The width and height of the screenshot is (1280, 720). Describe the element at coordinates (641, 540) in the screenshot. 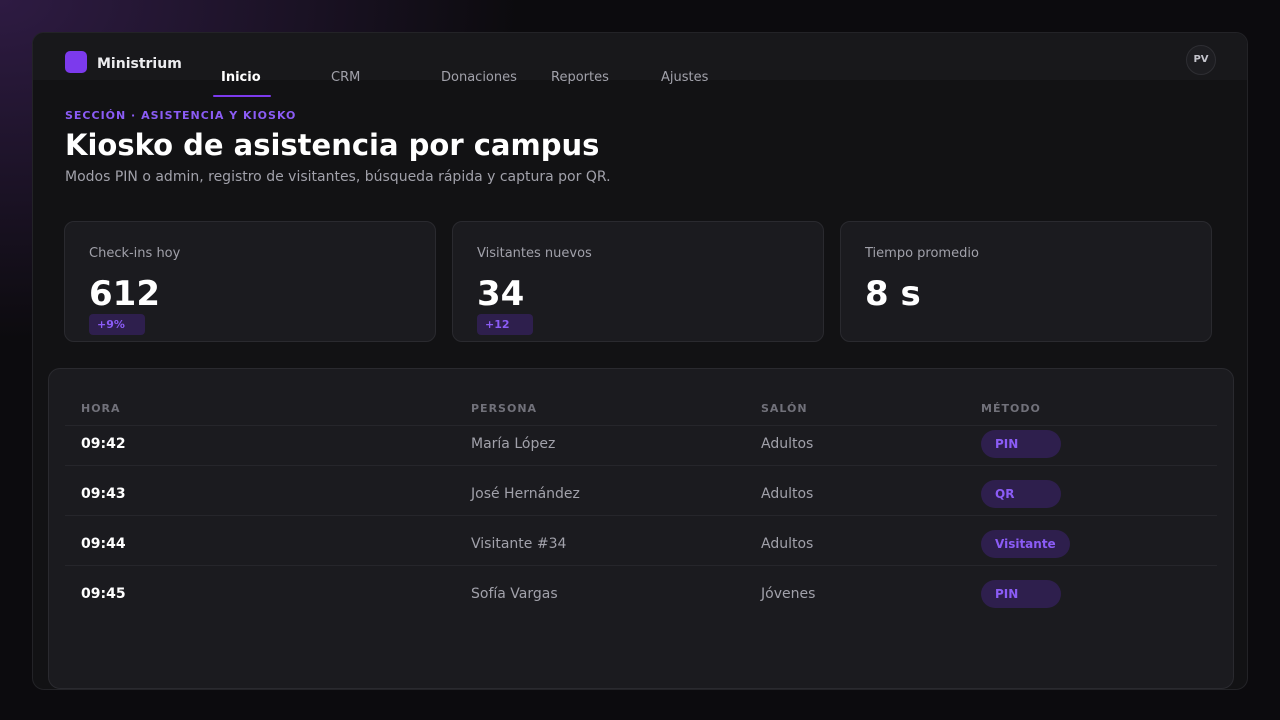

I see `table-row: 09:44 Visitante #34 Adultos Visitante` at that location.